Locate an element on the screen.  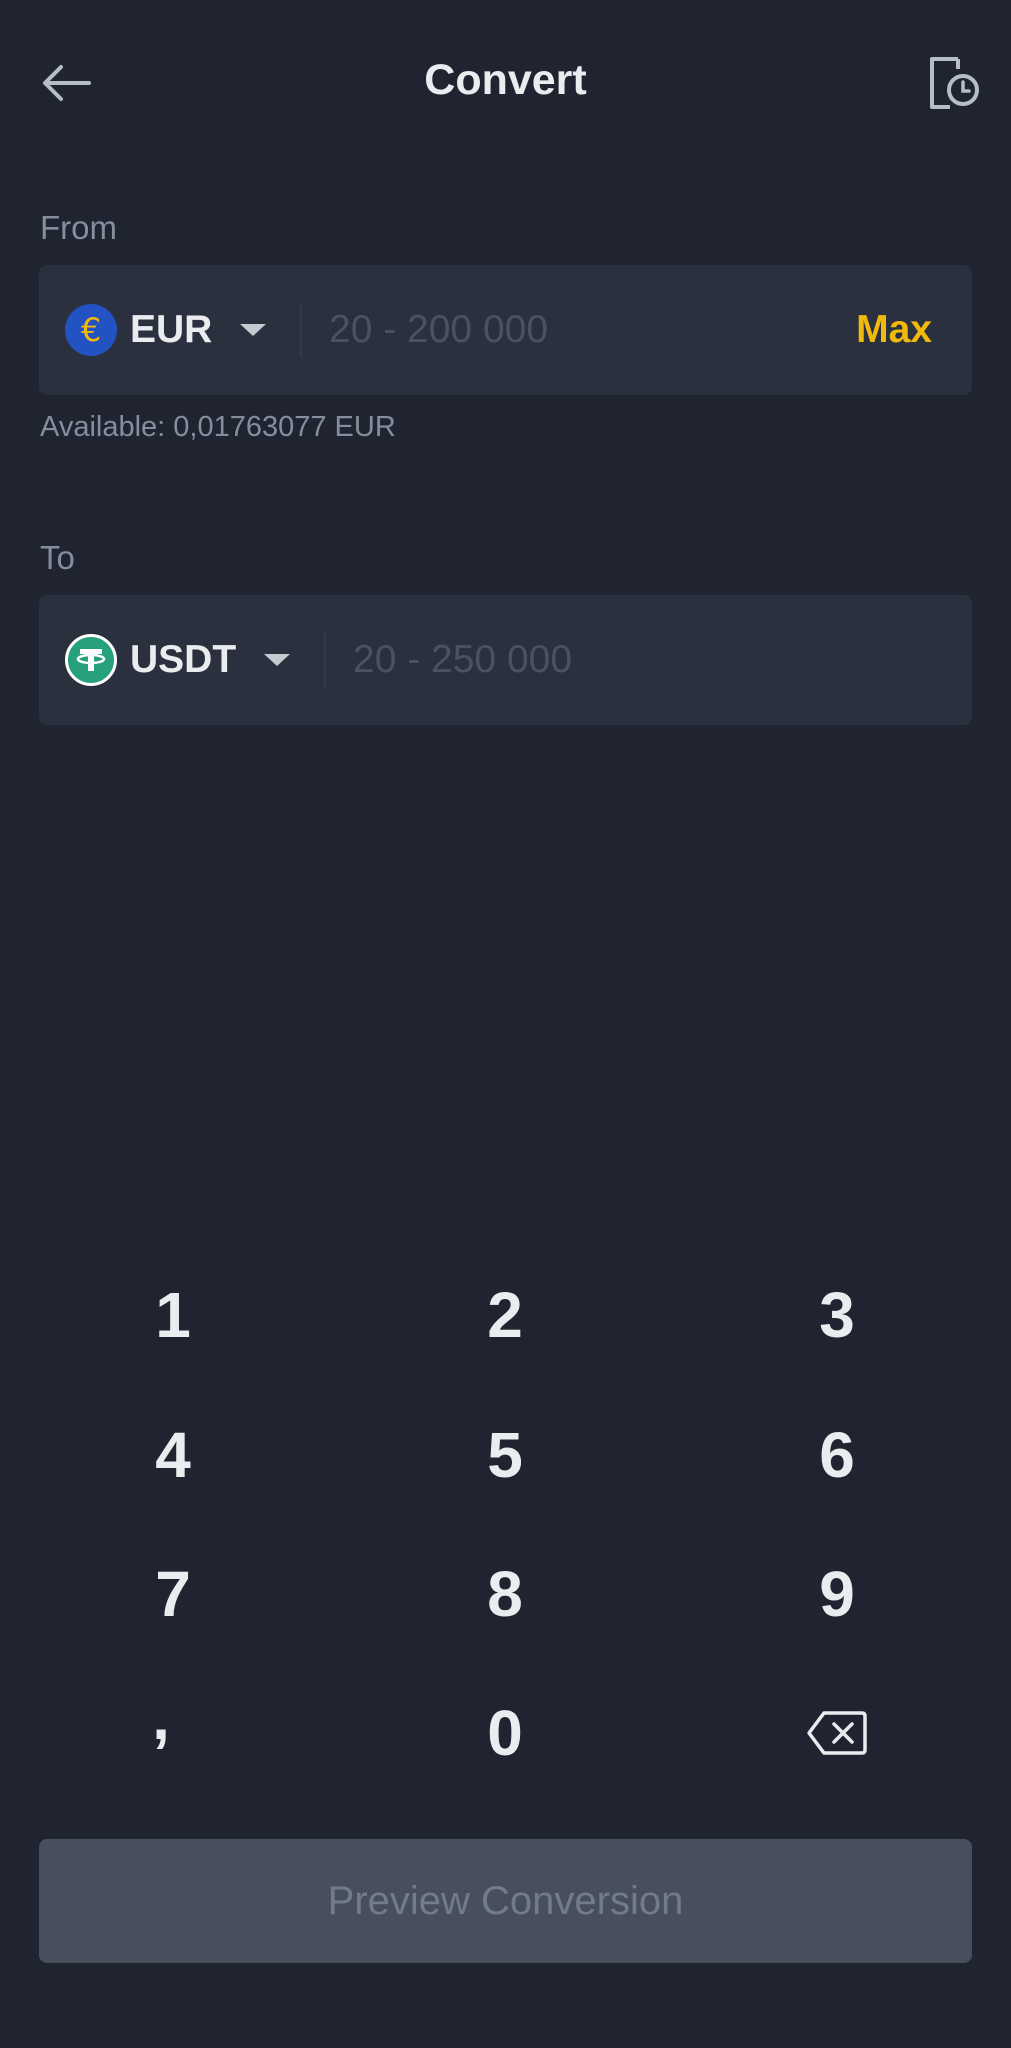
to-coin-selector: USDT is located at coordinates (178, 660).